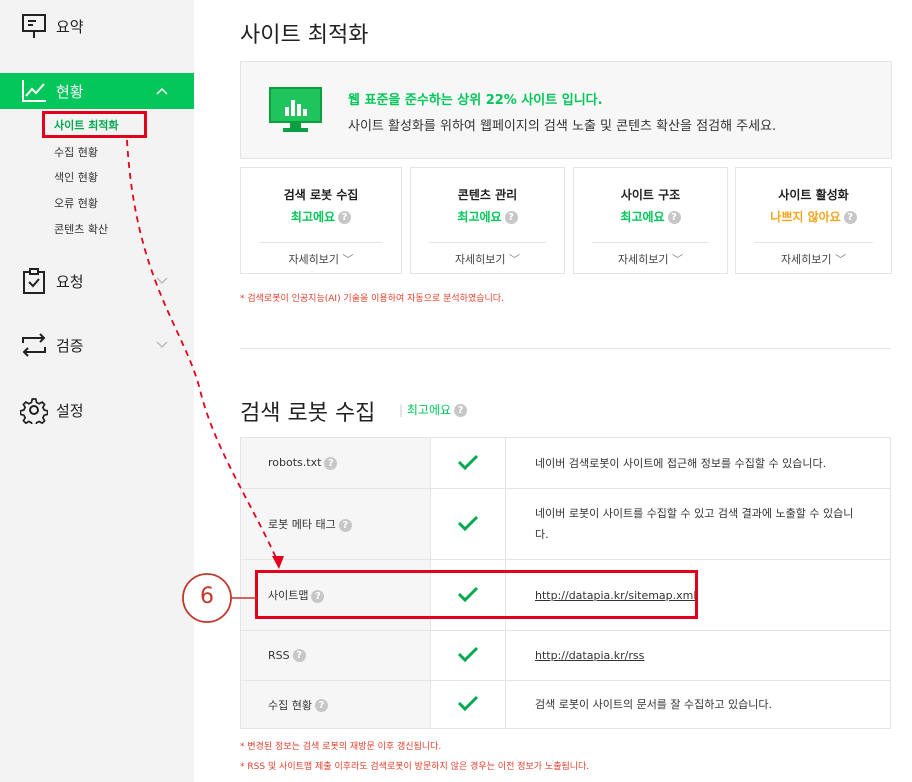 The height and width of the screenshot is (782, 912). What do you see at coordinates (205, 381) in the screenshot?
I see `annotation-overlay` at bounding box center [205, 381].